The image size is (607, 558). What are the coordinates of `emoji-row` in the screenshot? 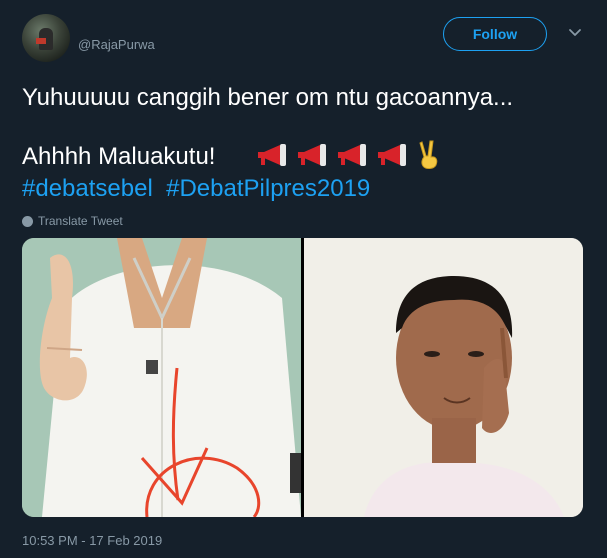 It's located at (349, 155).